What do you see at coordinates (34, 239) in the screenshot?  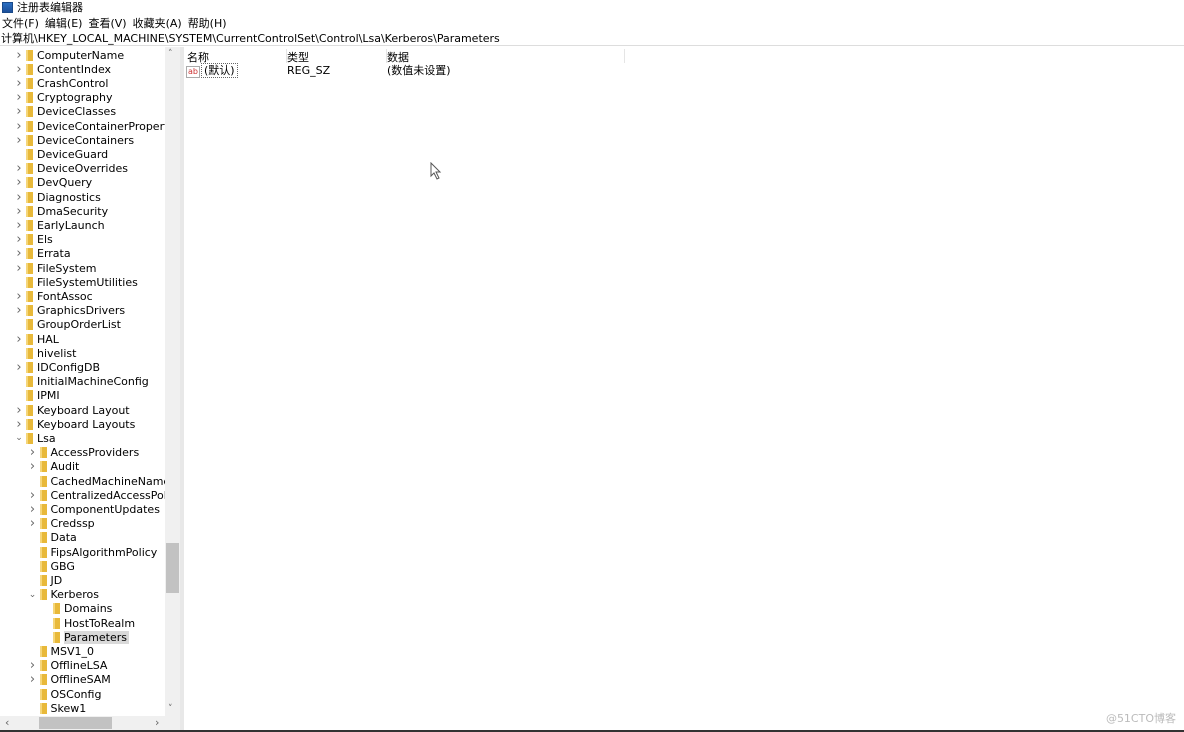 I see `tree-item: › Els` at bounding box center [34, 239].